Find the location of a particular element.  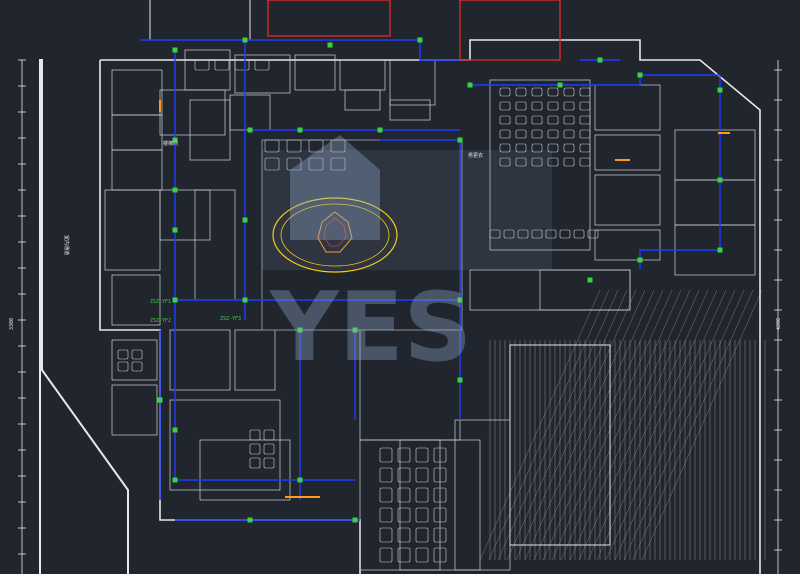

corridor-label: 室内通道 is located at coordinates (66, 245).